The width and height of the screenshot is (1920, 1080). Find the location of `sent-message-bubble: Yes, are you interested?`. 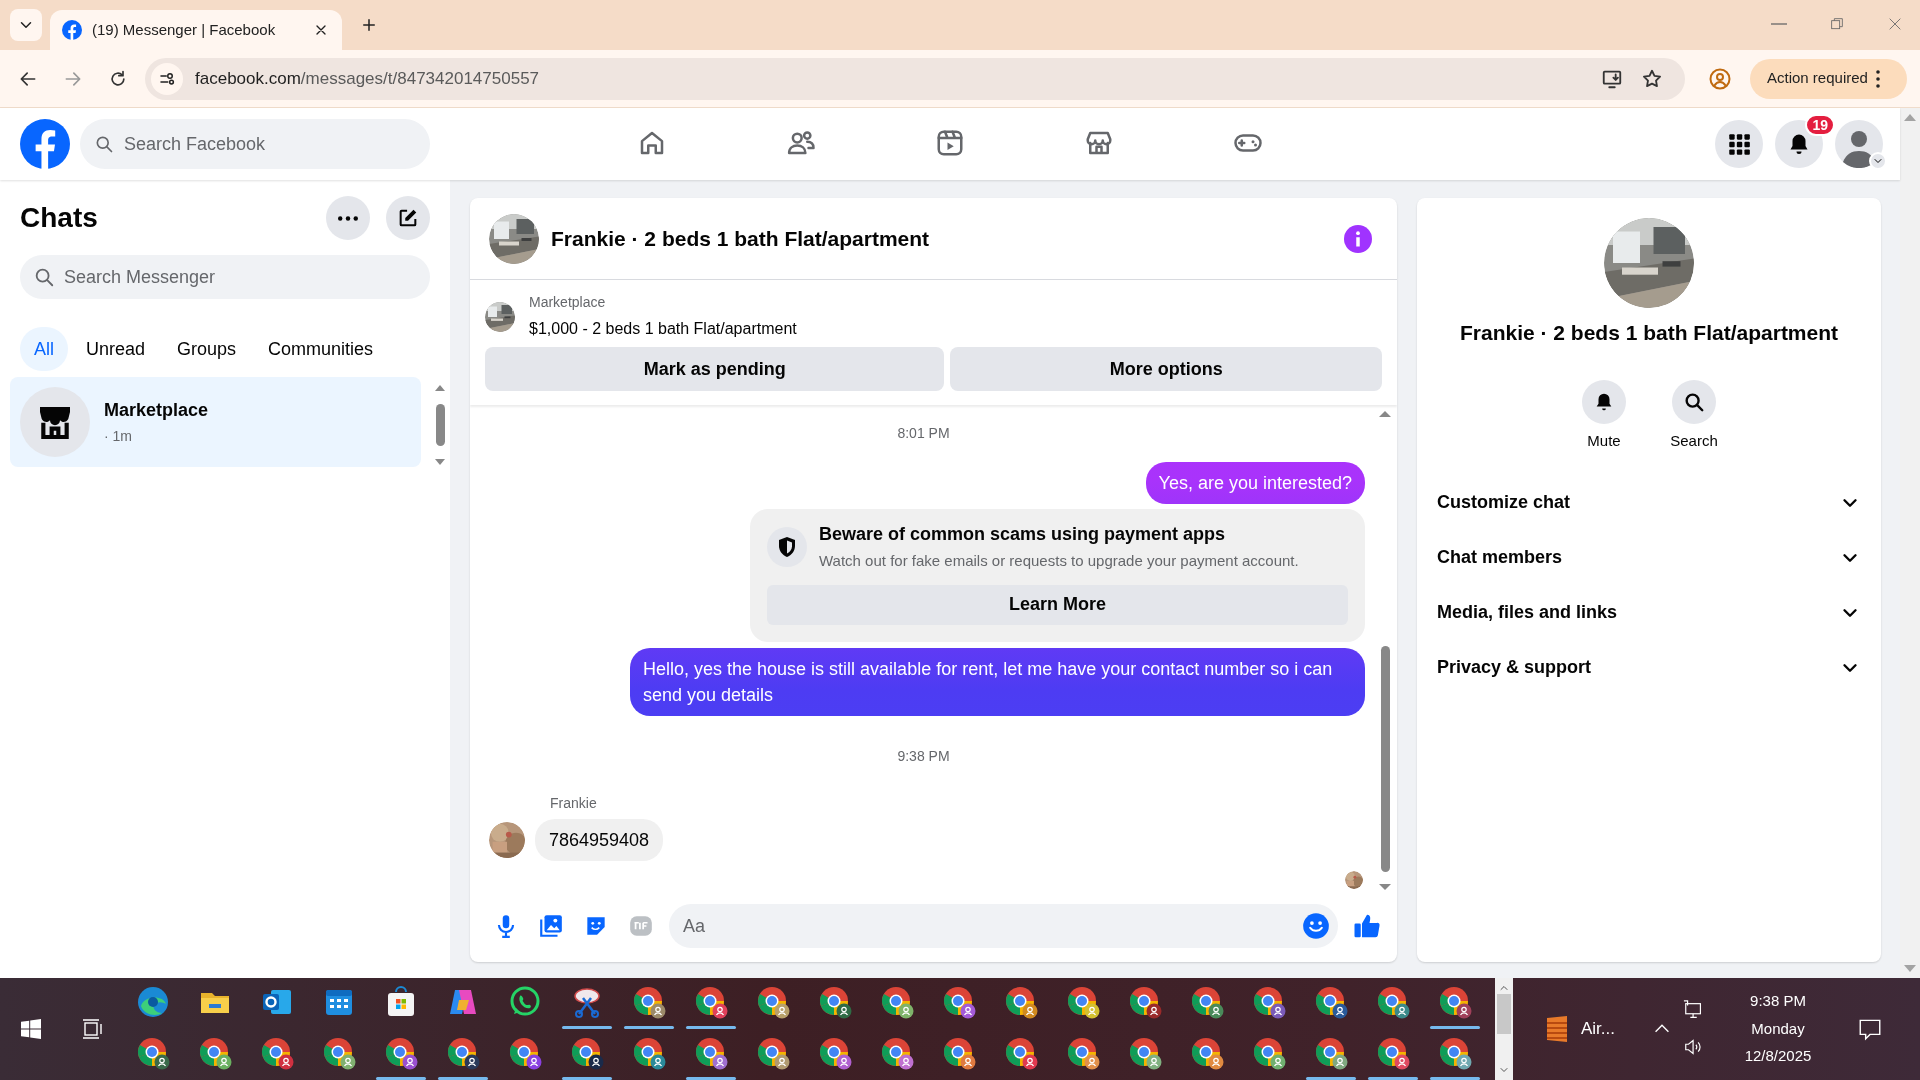

sent-message-bubble: Yes, are you interested? is located at coordinates (1255, 483).